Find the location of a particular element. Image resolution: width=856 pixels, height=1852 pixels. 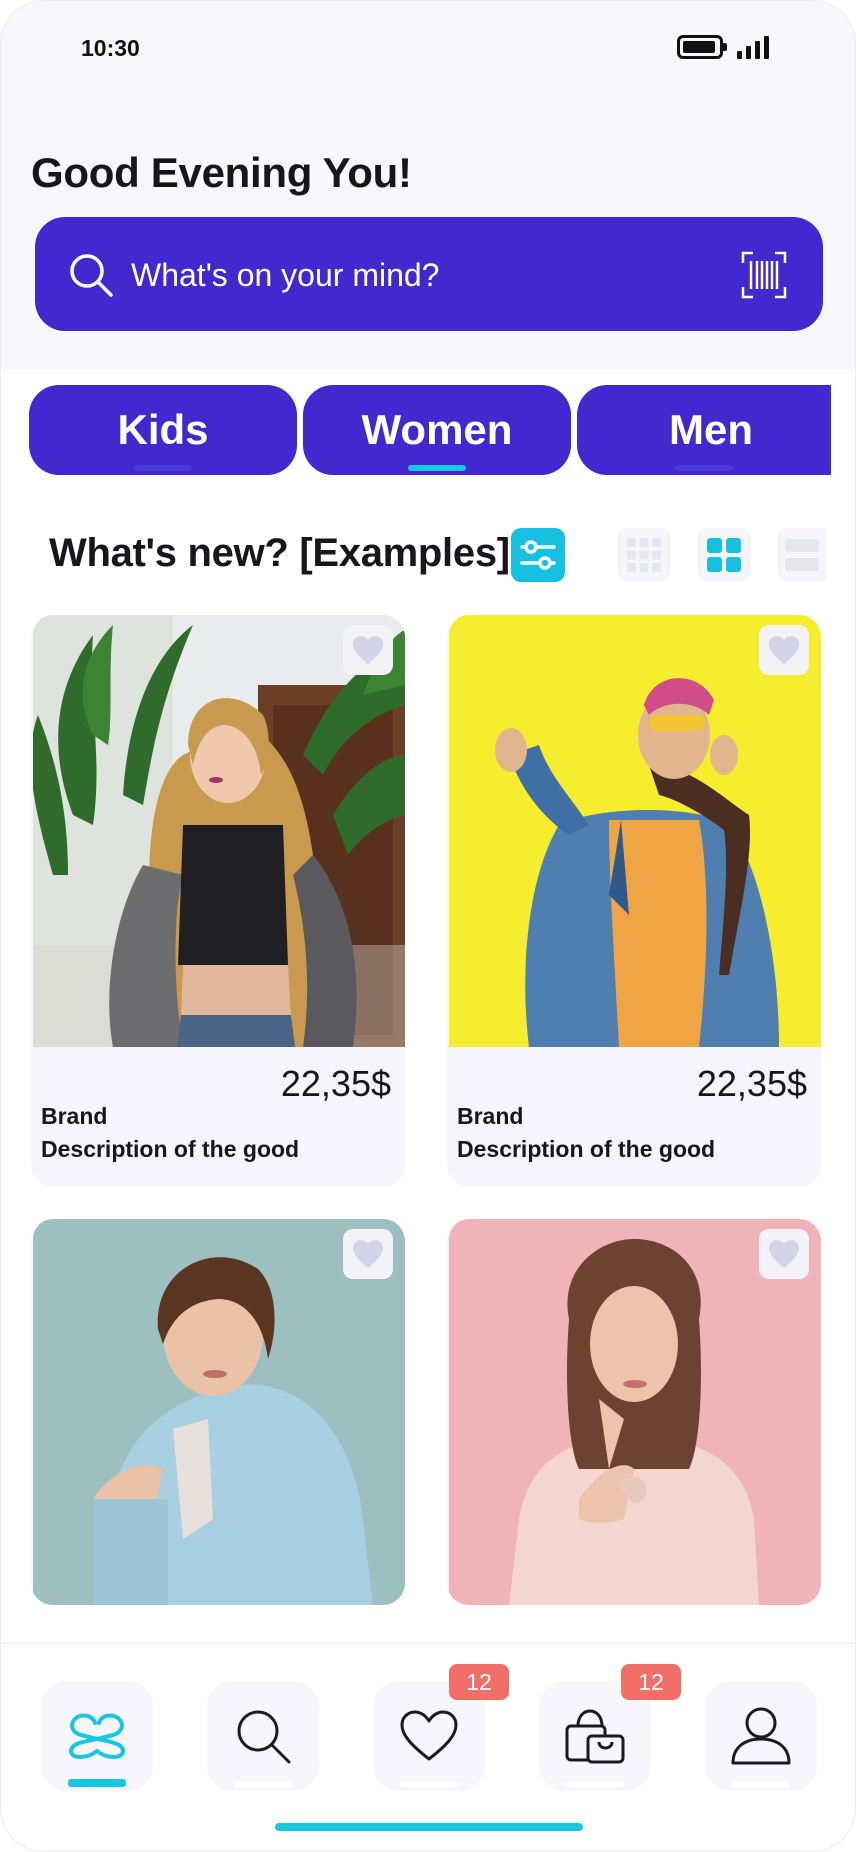

nav-search is located at coordinates (263, 1736).